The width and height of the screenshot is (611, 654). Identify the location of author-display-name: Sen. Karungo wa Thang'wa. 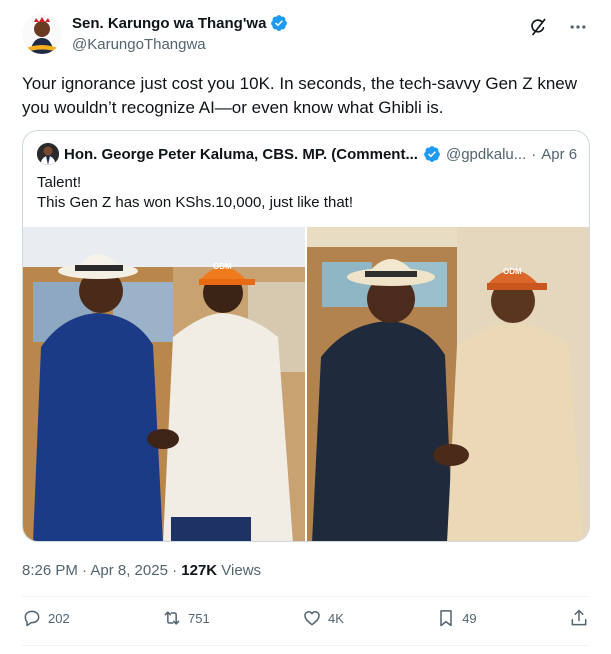
(169, 23).